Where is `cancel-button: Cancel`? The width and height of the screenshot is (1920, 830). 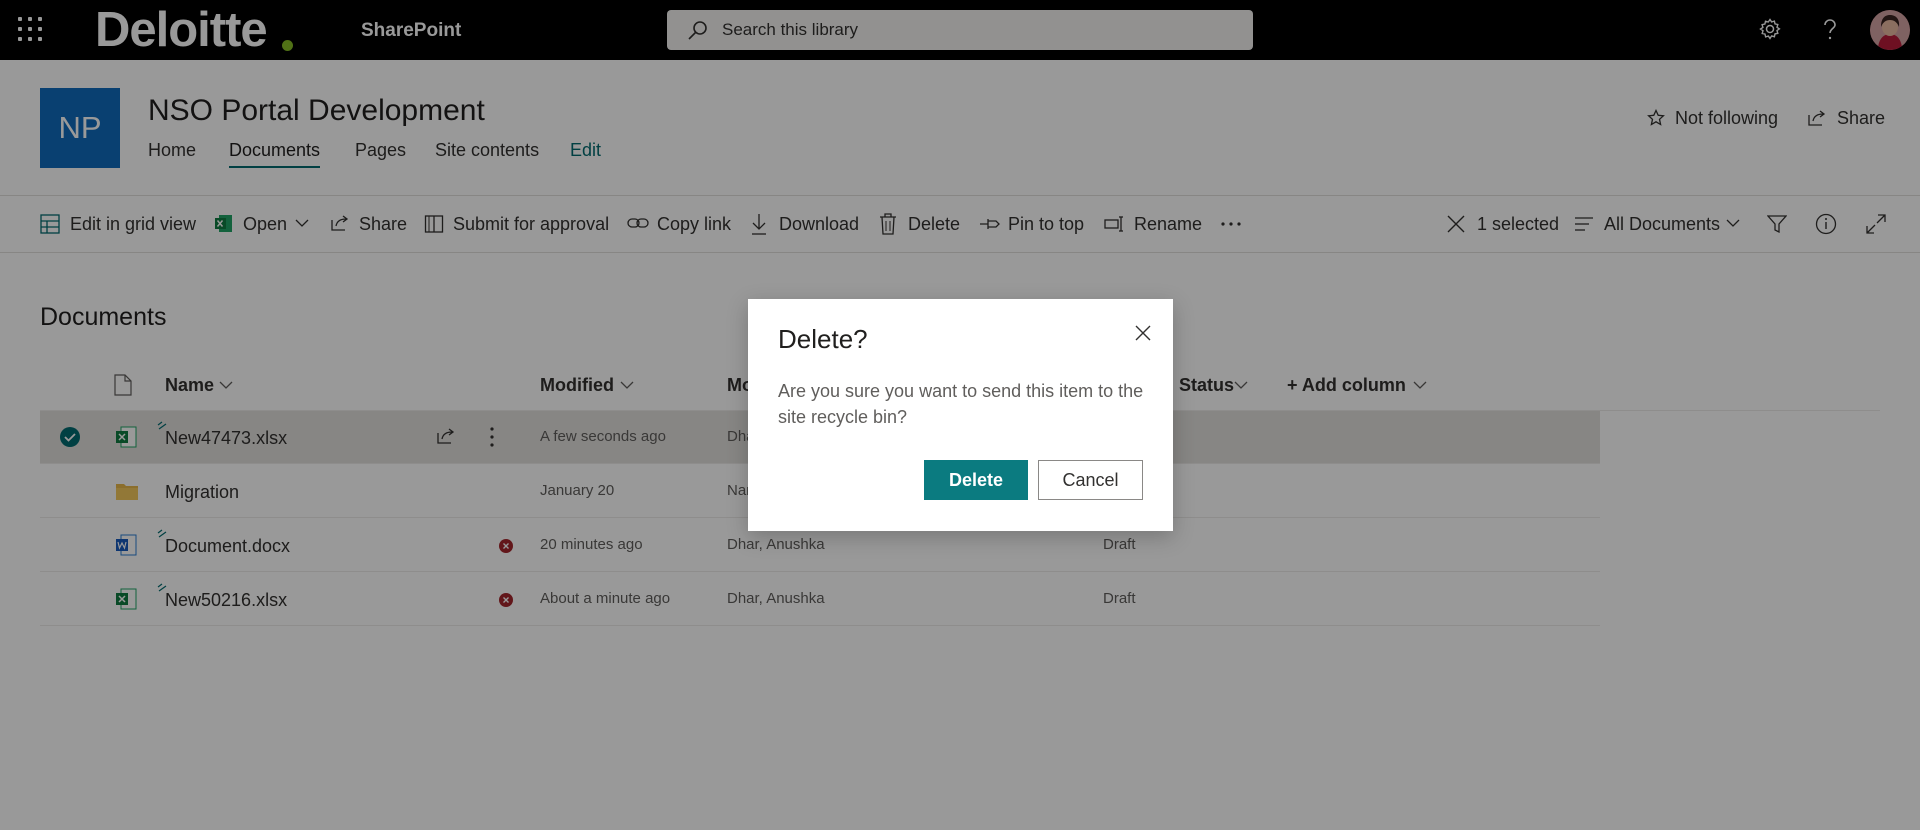
cancel-button: Cancel is located at coordinates (1090, 480).